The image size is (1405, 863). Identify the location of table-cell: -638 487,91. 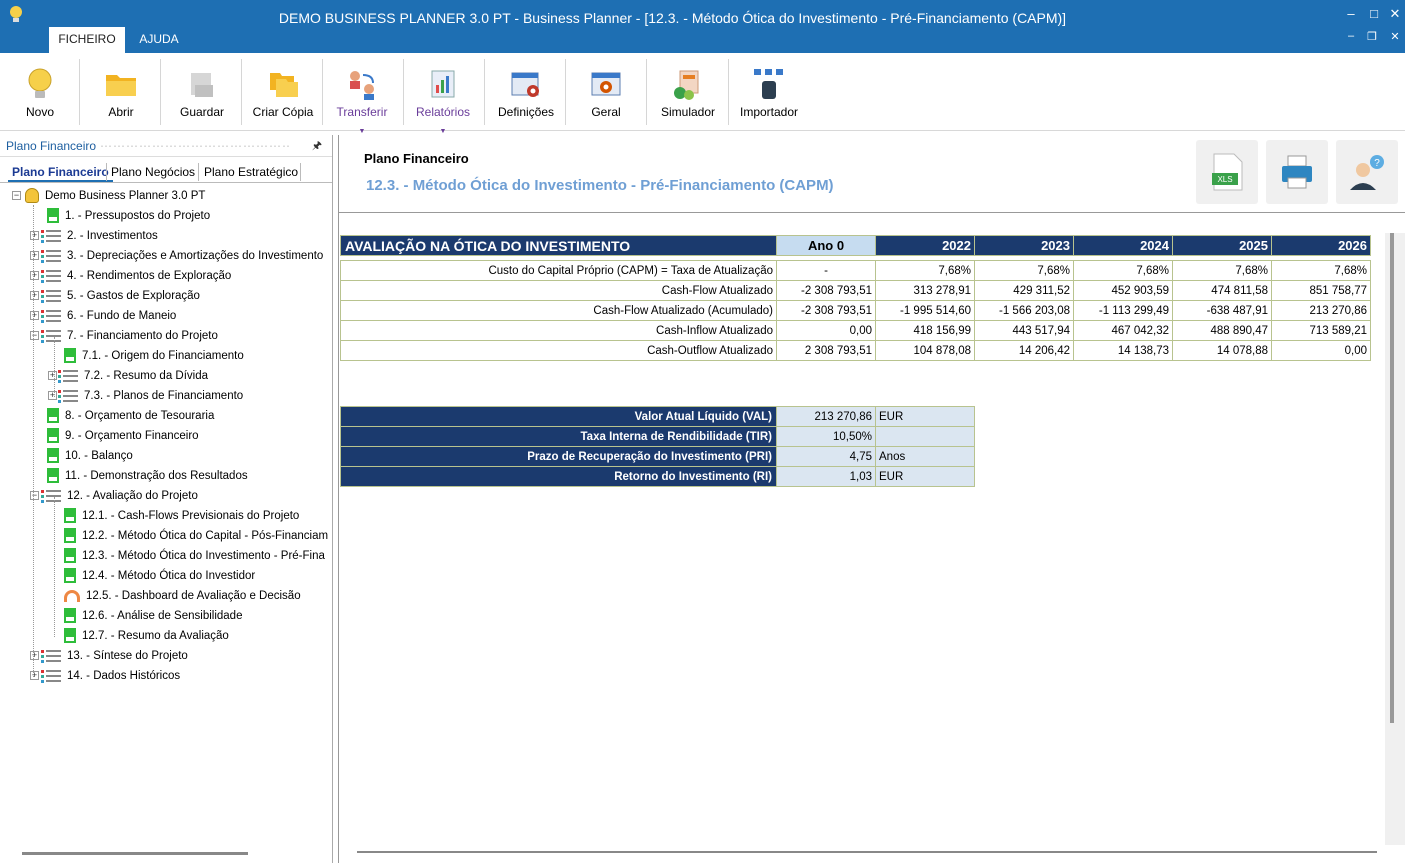
(1222, 310).